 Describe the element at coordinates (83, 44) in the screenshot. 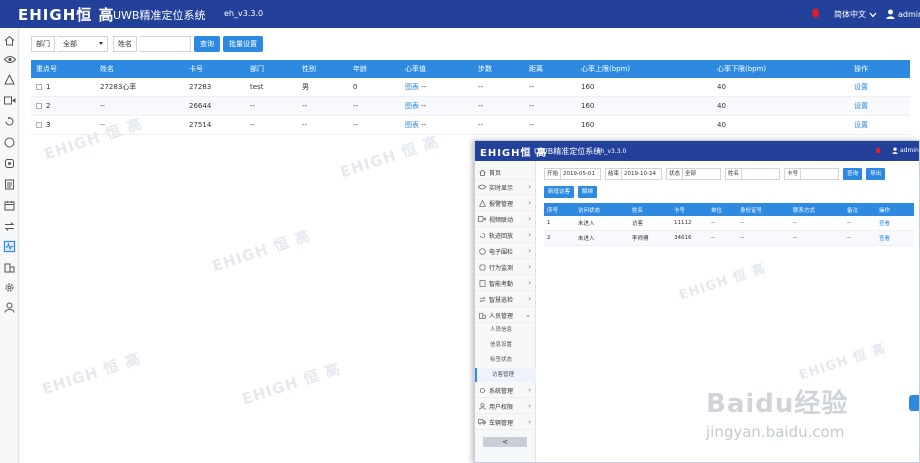

I see `department-select: 全部` at that location.